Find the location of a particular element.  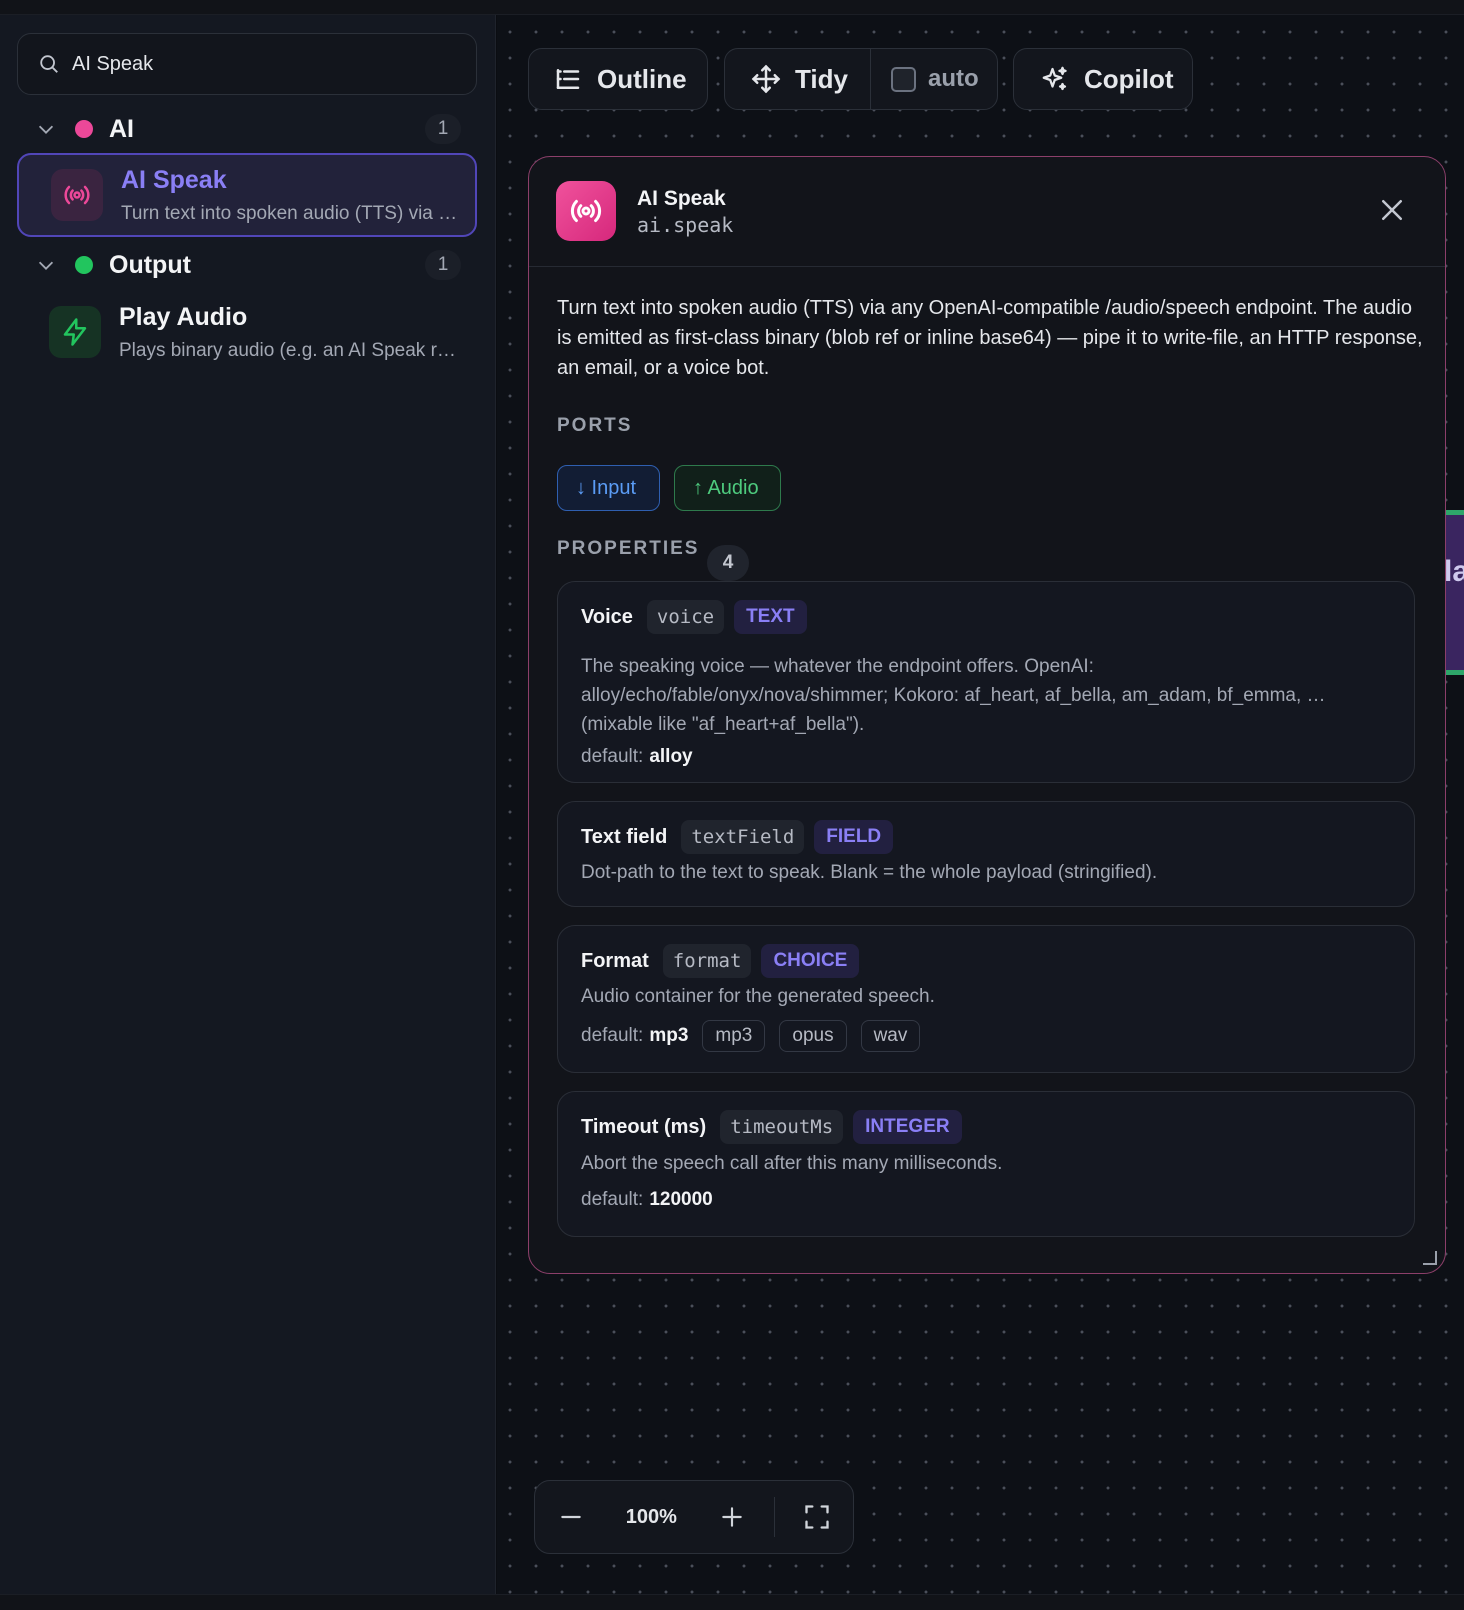

choice-option-chip: opus is located at coordinates (813, 1036).